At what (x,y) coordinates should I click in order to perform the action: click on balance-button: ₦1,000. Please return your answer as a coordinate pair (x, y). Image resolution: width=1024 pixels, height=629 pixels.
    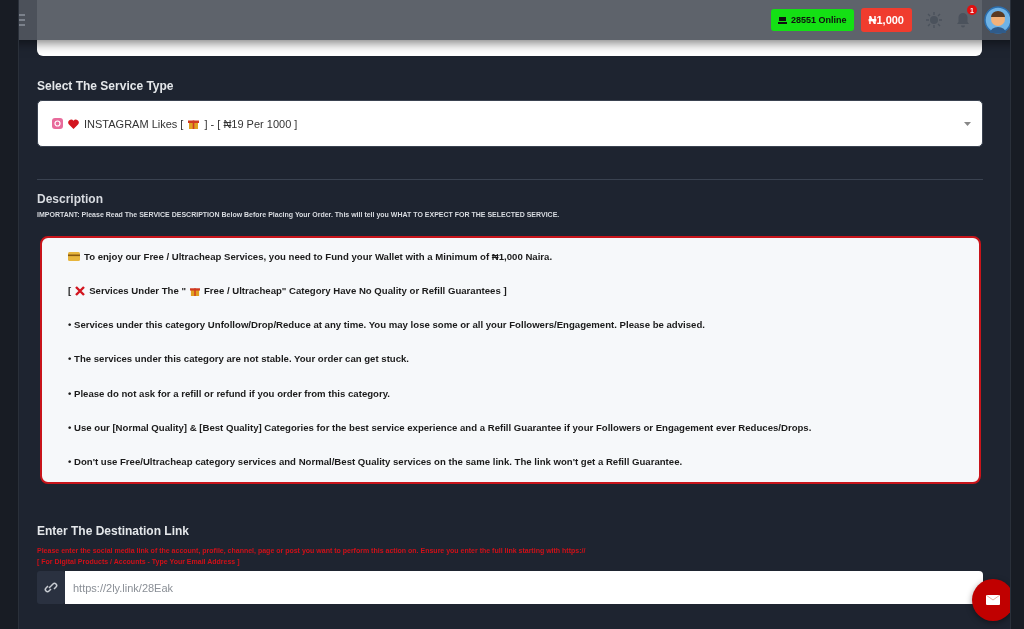
    Looking at the image, I should click on (886, 20).